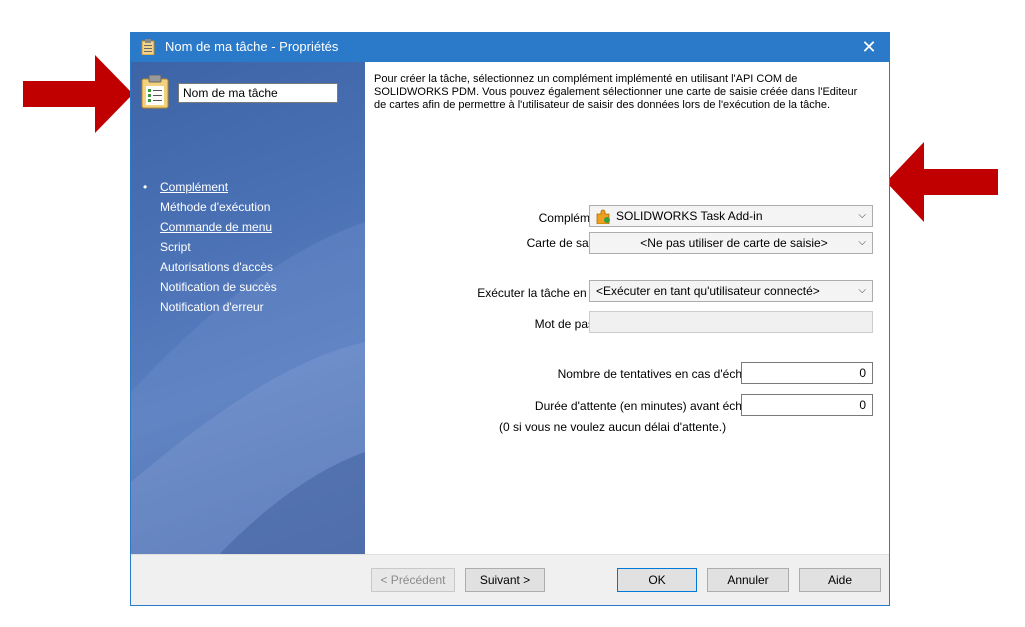 Image resolution: width=1025 pixels, height=627 pixels. Describe the element at coordinates (689, 216) in the screenshot. I see `addin-select-value: SOLIDWORKS Task Add-in` at that location.